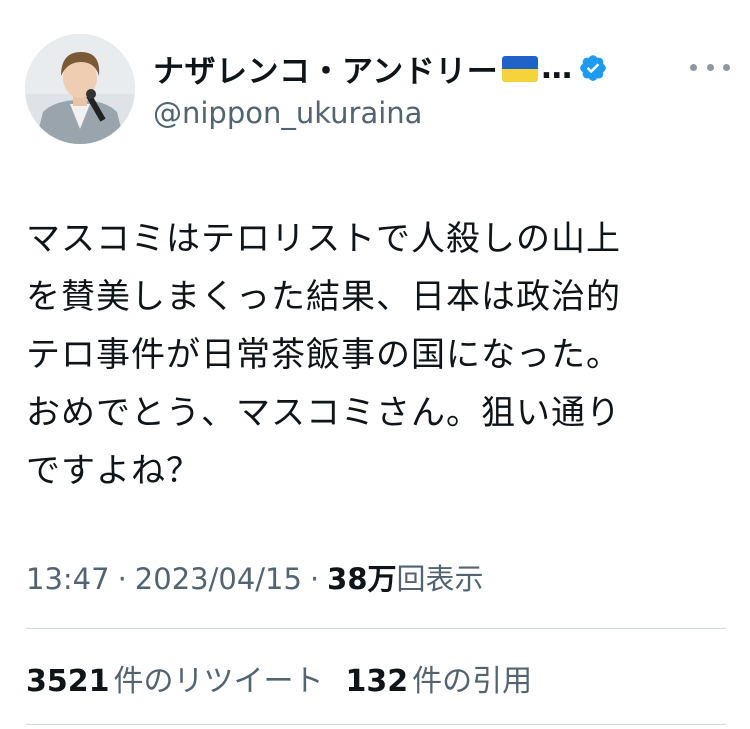 This screenshot has height=729, width=750. Describe the element at coordinates (710, 67) in the screenshot. I see `more-options-icon` at that location.